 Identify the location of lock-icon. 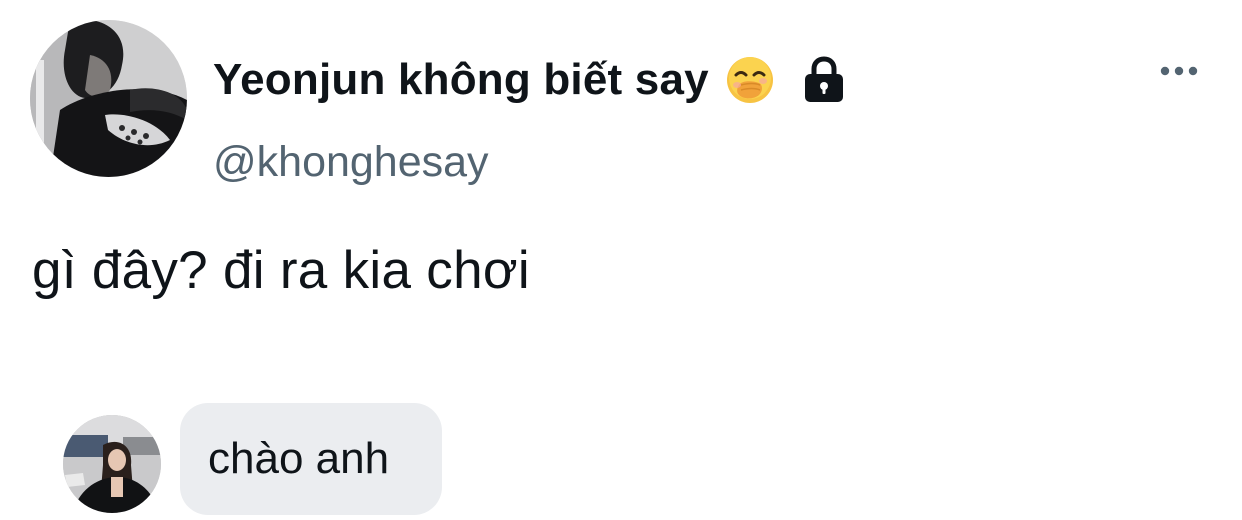
(824, 80).